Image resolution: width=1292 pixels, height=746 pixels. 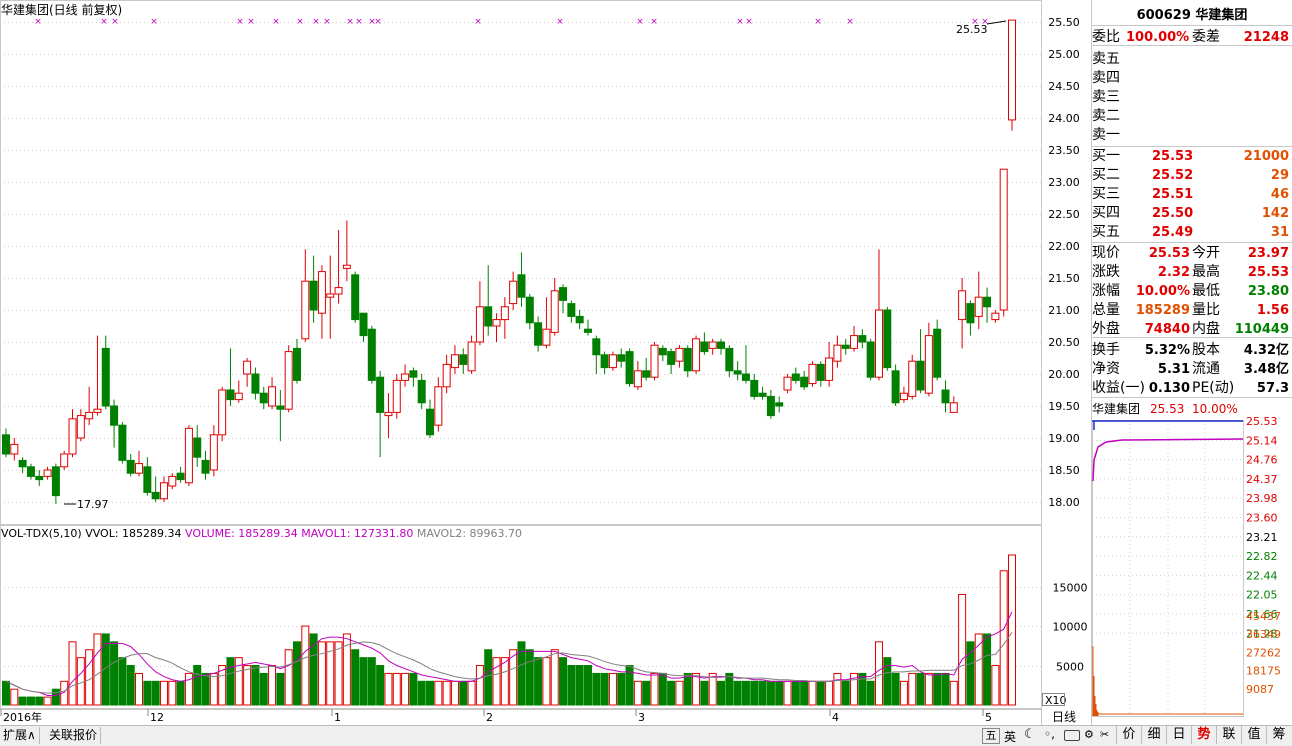 I want to click on five-icon: 五, so click(x=991, y=736).